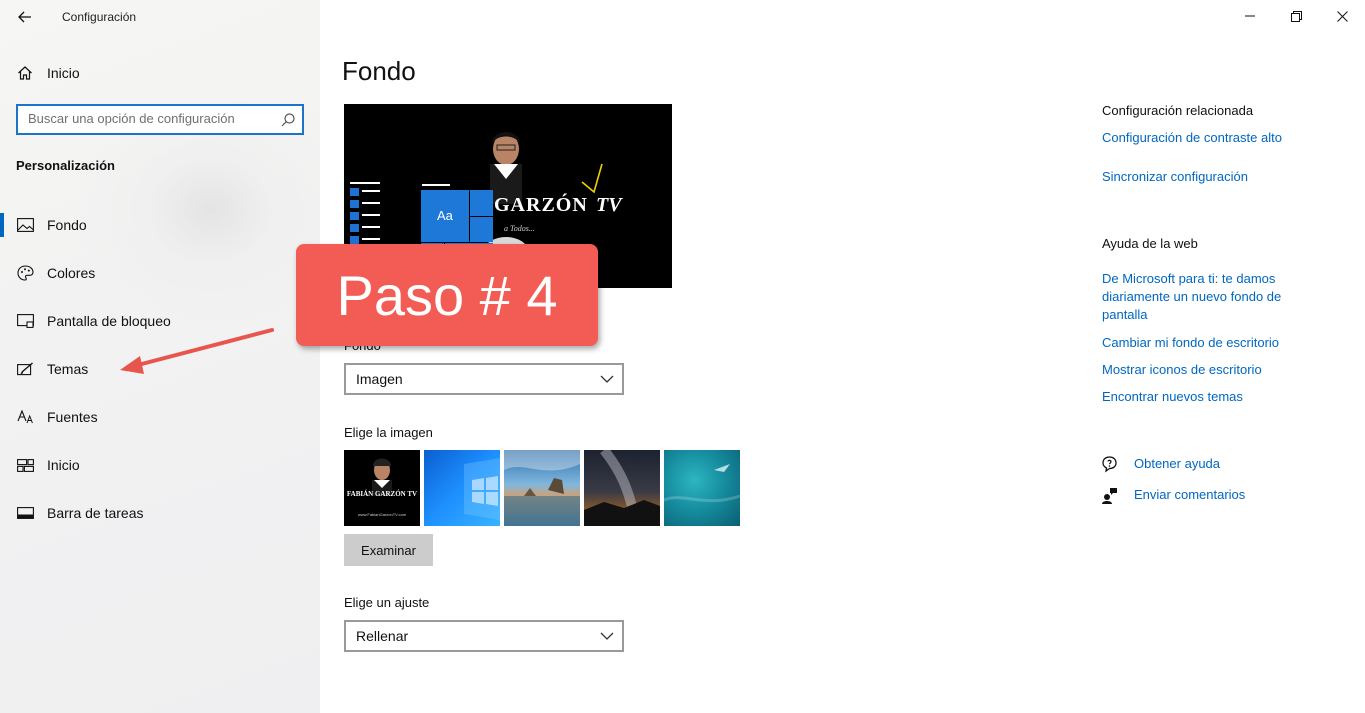 This screenshot has width=1365, height=713. What do you see at coordinates (541, 205) in the screenshot?
I see `preview-brand-text: GARZÓN` at bounding box center [541, 205].